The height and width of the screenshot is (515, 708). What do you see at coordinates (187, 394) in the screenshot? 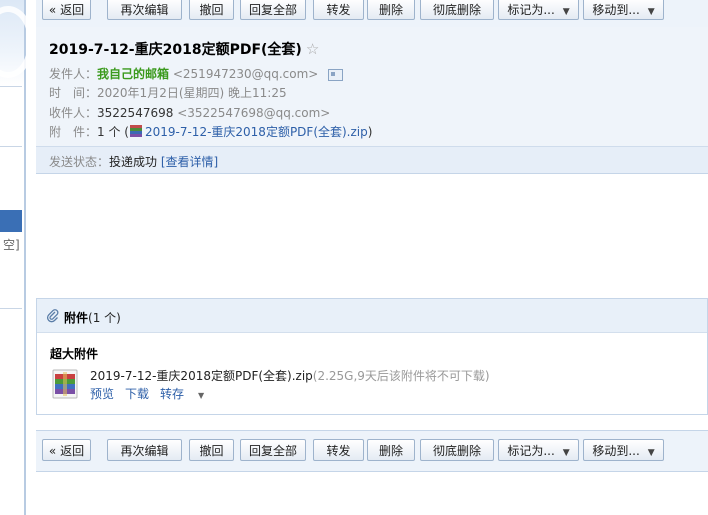
I see `save-to-link: 转存 ▼` at bounding box center [187, 394].